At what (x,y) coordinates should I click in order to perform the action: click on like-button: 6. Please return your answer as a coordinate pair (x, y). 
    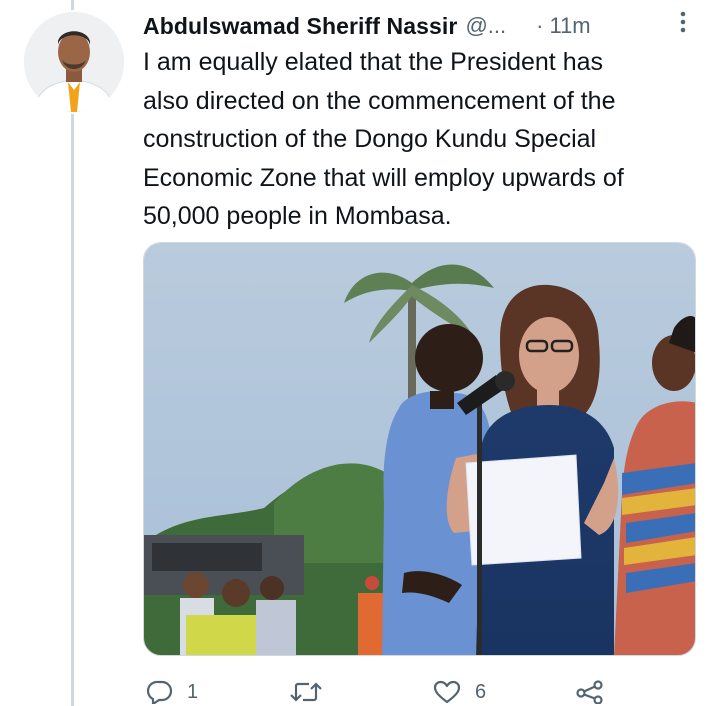
    Looking at the image, I should click on (459, 692).